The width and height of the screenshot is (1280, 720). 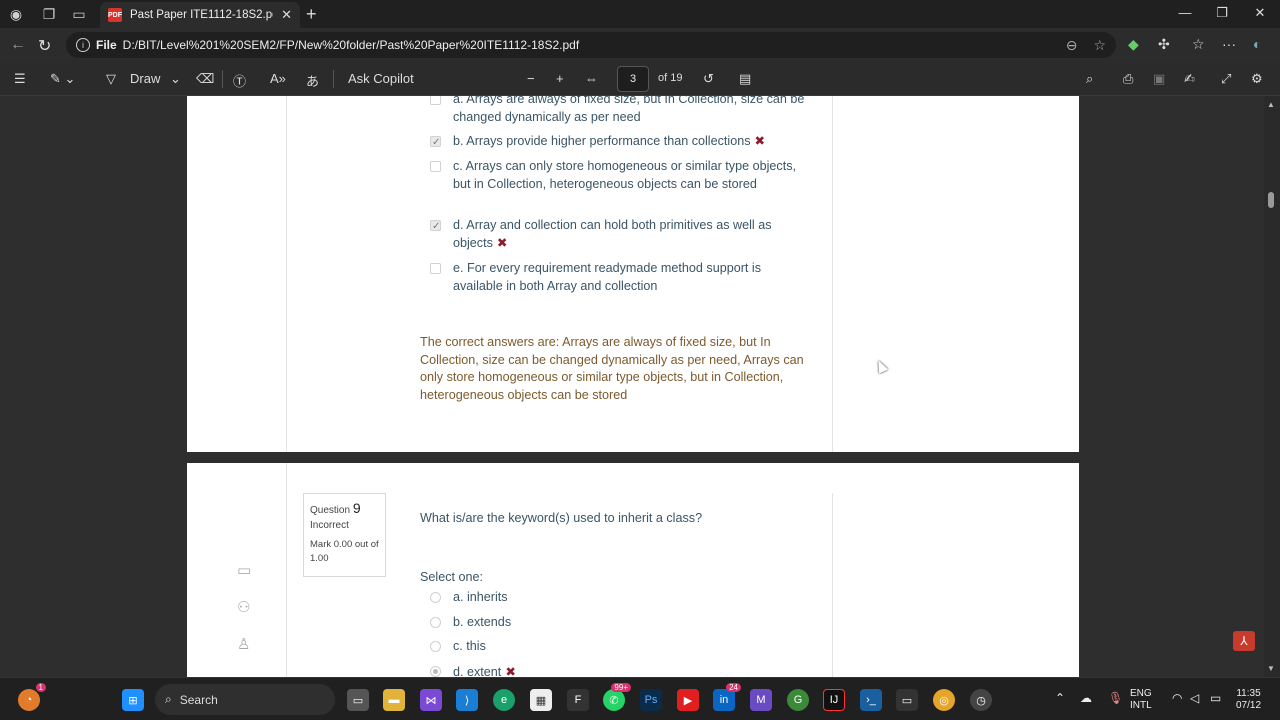 I want to click on fullscreen-icon: ⤢, so click(x=1226, y=79).